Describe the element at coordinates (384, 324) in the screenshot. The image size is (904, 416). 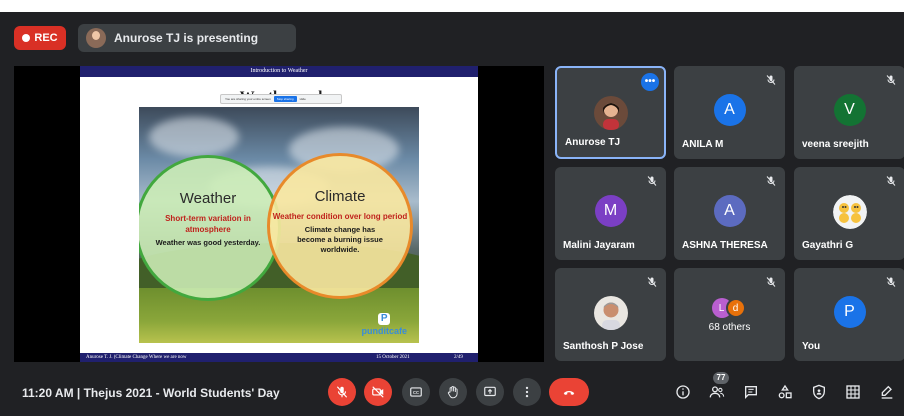
I see `punditcafe-logo: P punditcafe` at that location.